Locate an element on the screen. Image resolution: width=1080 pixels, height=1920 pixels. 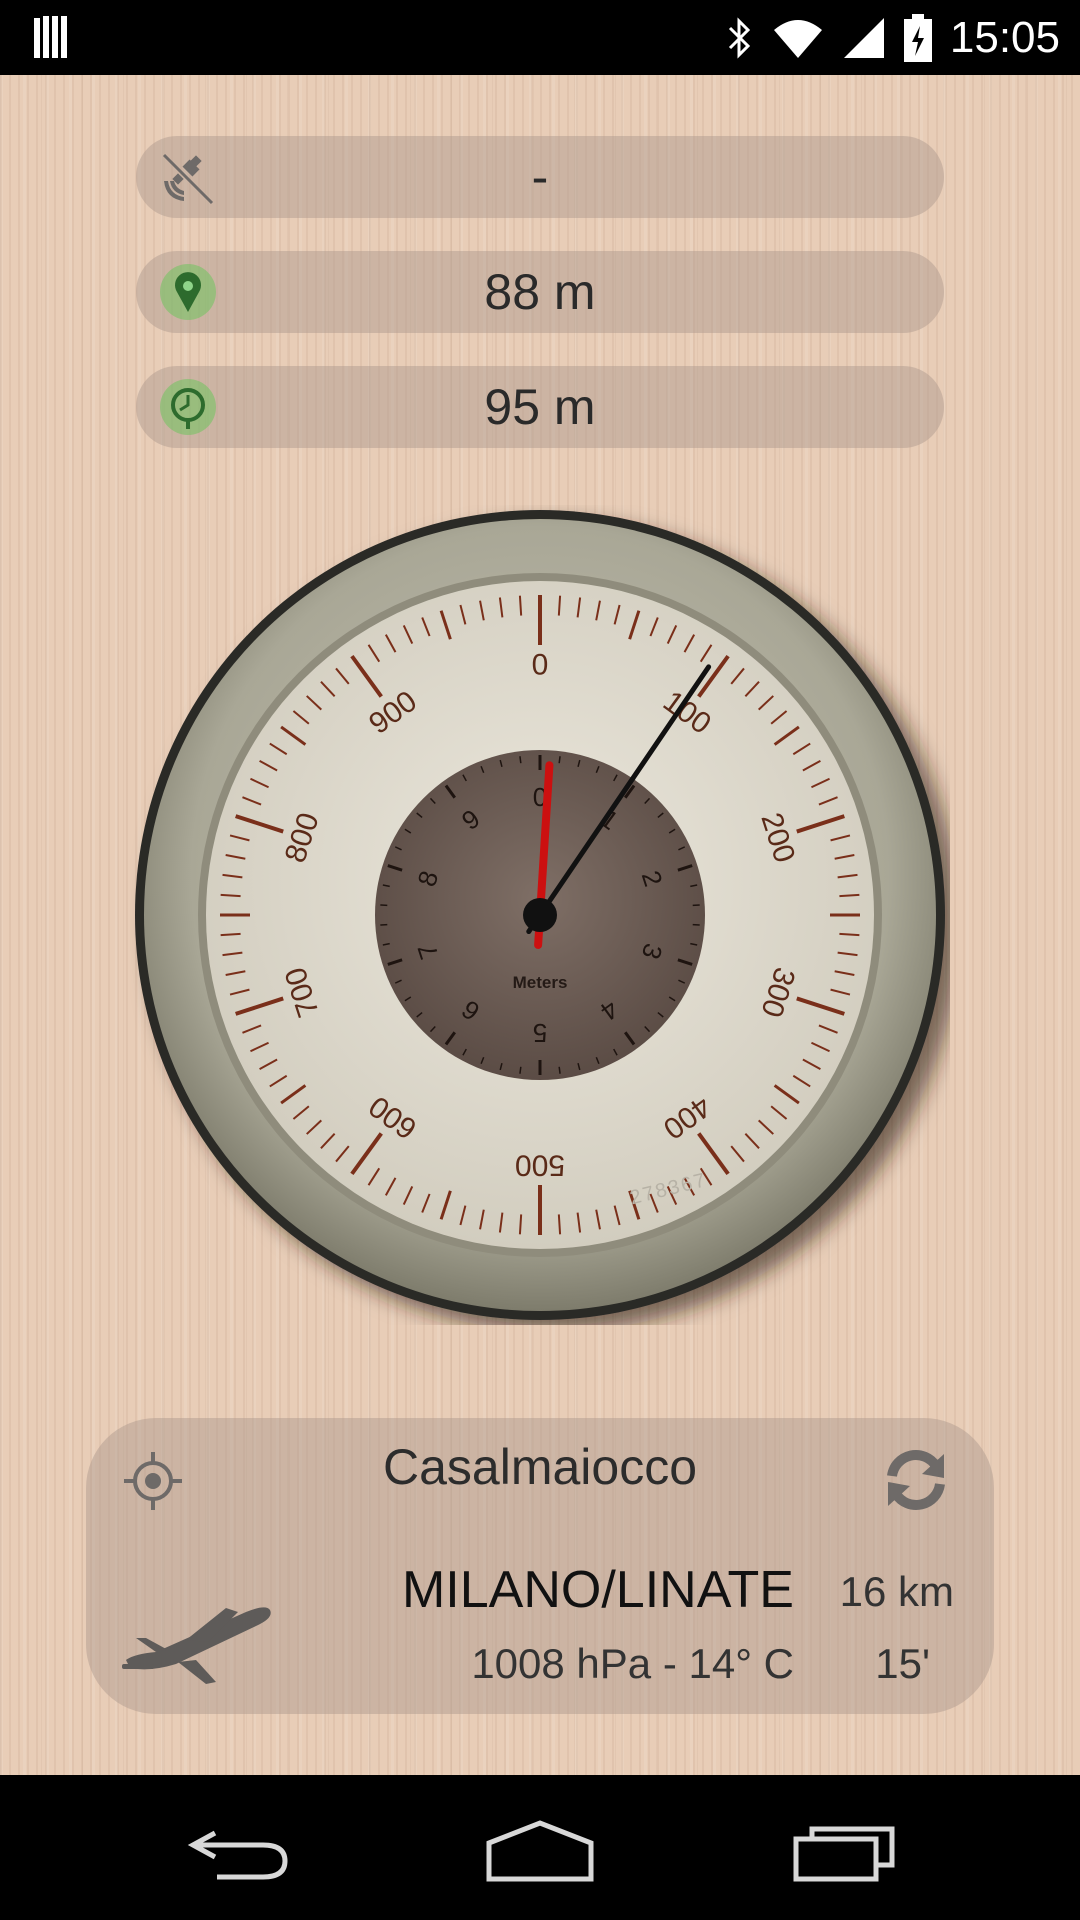
back-icon is located at coordinates (240, 1850).